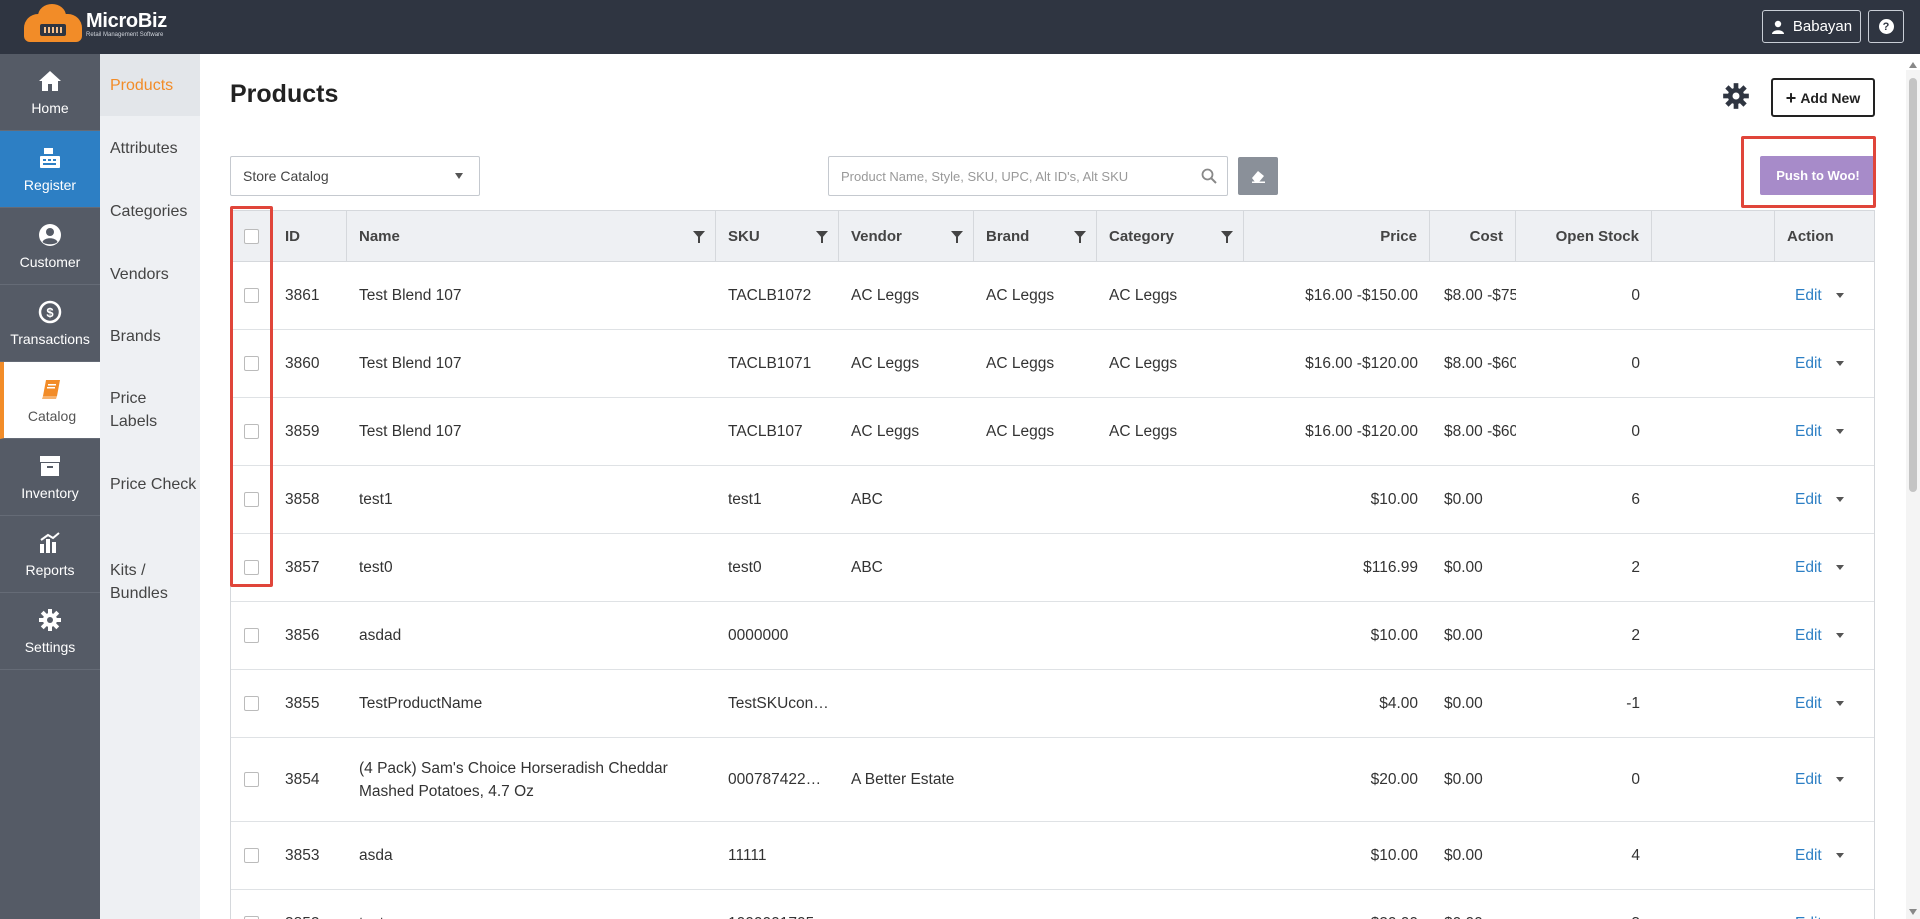 The image size is (1920, 919). Describe the element at coordinates (284, 94) in the screenshot. I see `page-title: Products` at that location.